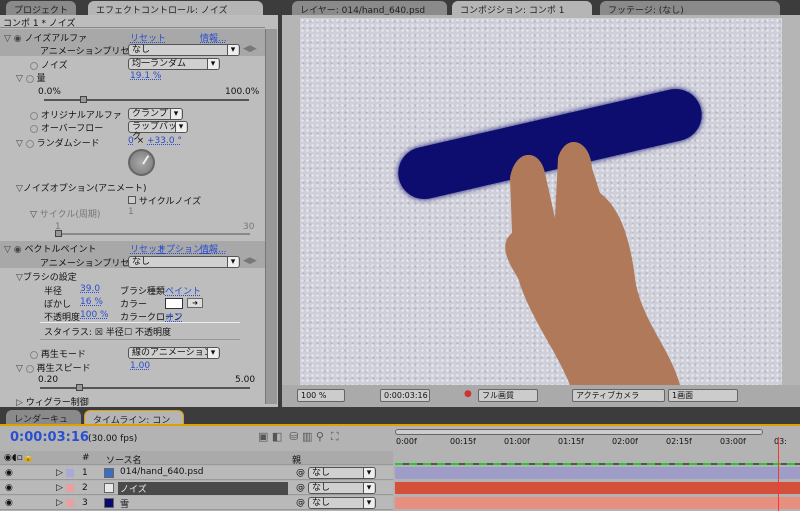 Image resolution: width=800 pixels, height=511 pixels. What do you see at coordinates (141, 162) in the screenshot?
I see `seed-dial` at bounding box center [141, 162].